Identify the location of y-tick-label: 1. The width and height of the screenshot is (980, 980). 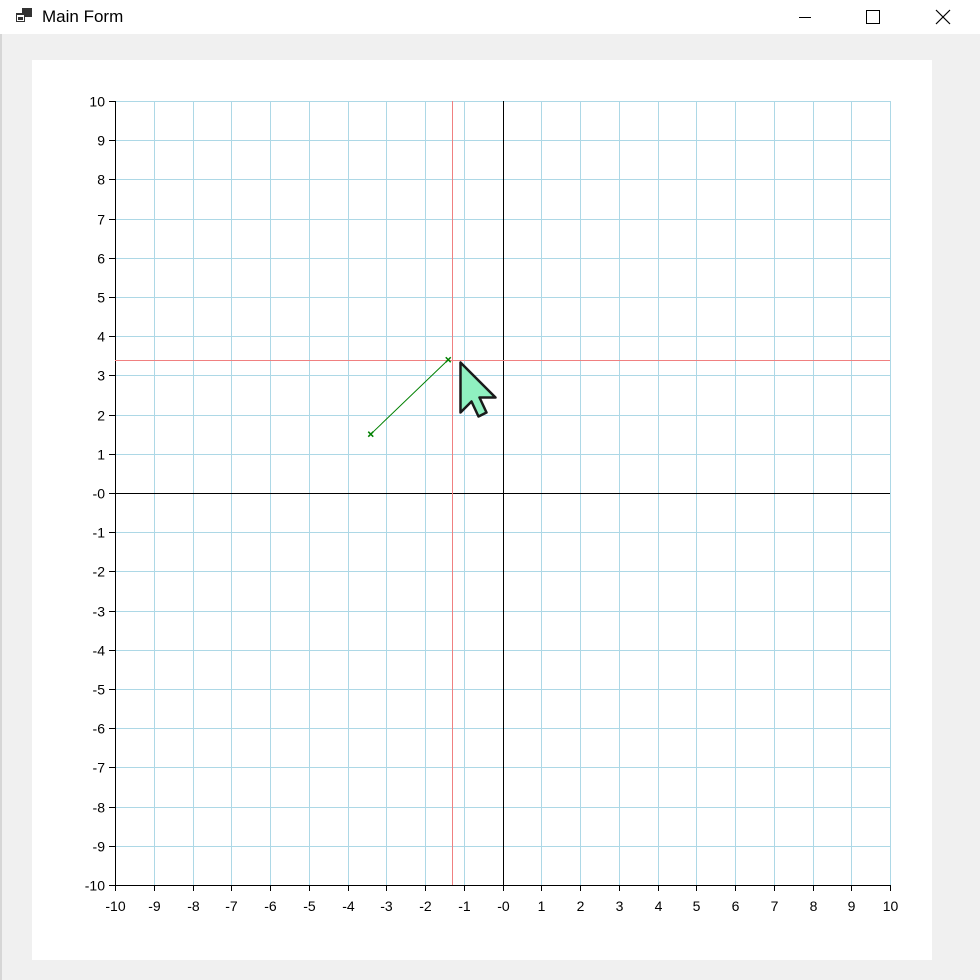
(101, 455).